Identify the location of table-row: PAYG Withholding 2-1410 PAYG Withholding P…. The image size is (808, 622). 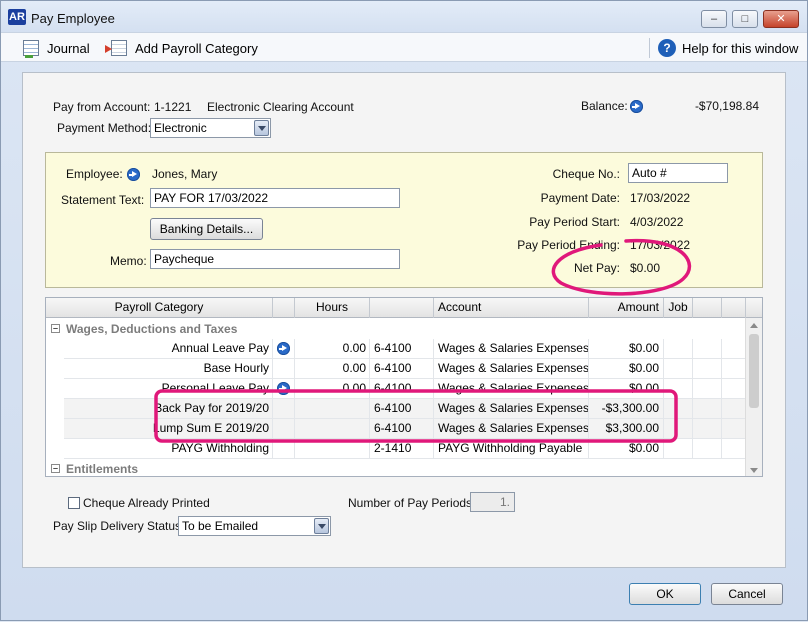
(405, 449).